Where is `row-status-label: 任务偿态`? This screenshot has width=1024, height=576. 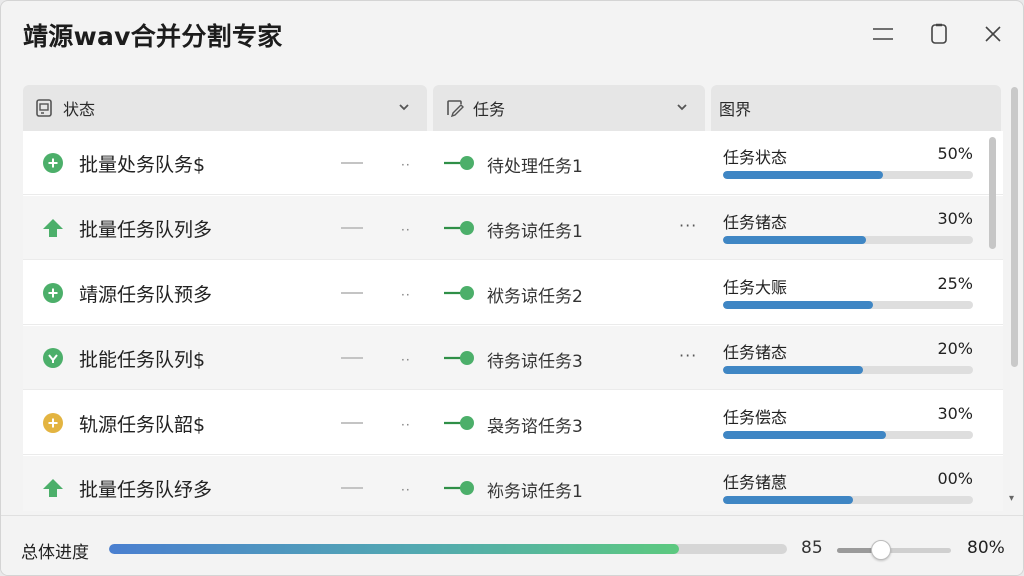
row-status-label: 任务偿态 is located at coordinates (755, 417).